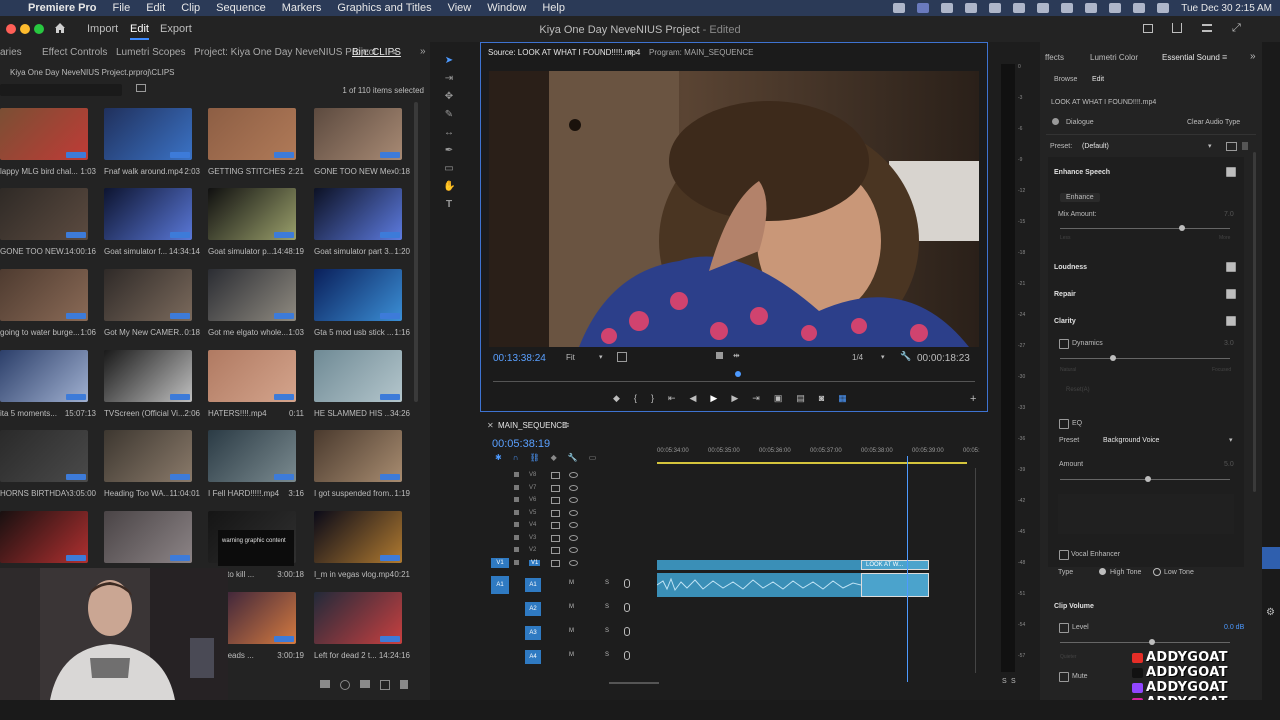 The height and width of the screenshot is (720, 1280). I want to click on folder-icon, so click(365, 684).